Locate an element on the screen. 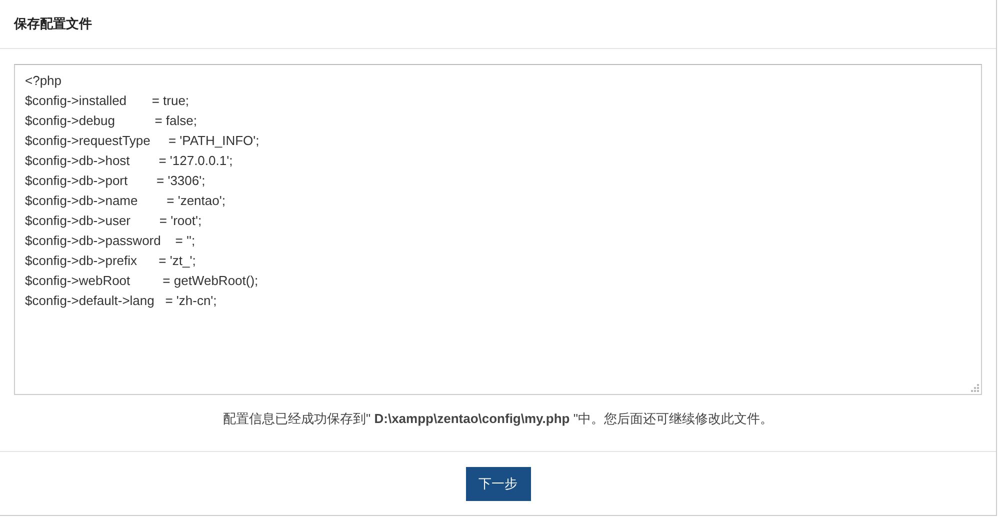 This screenshot has height=517, width=998. code-line: $config->webRoot = getWebRoot(); is located at coordinates (141, 281).